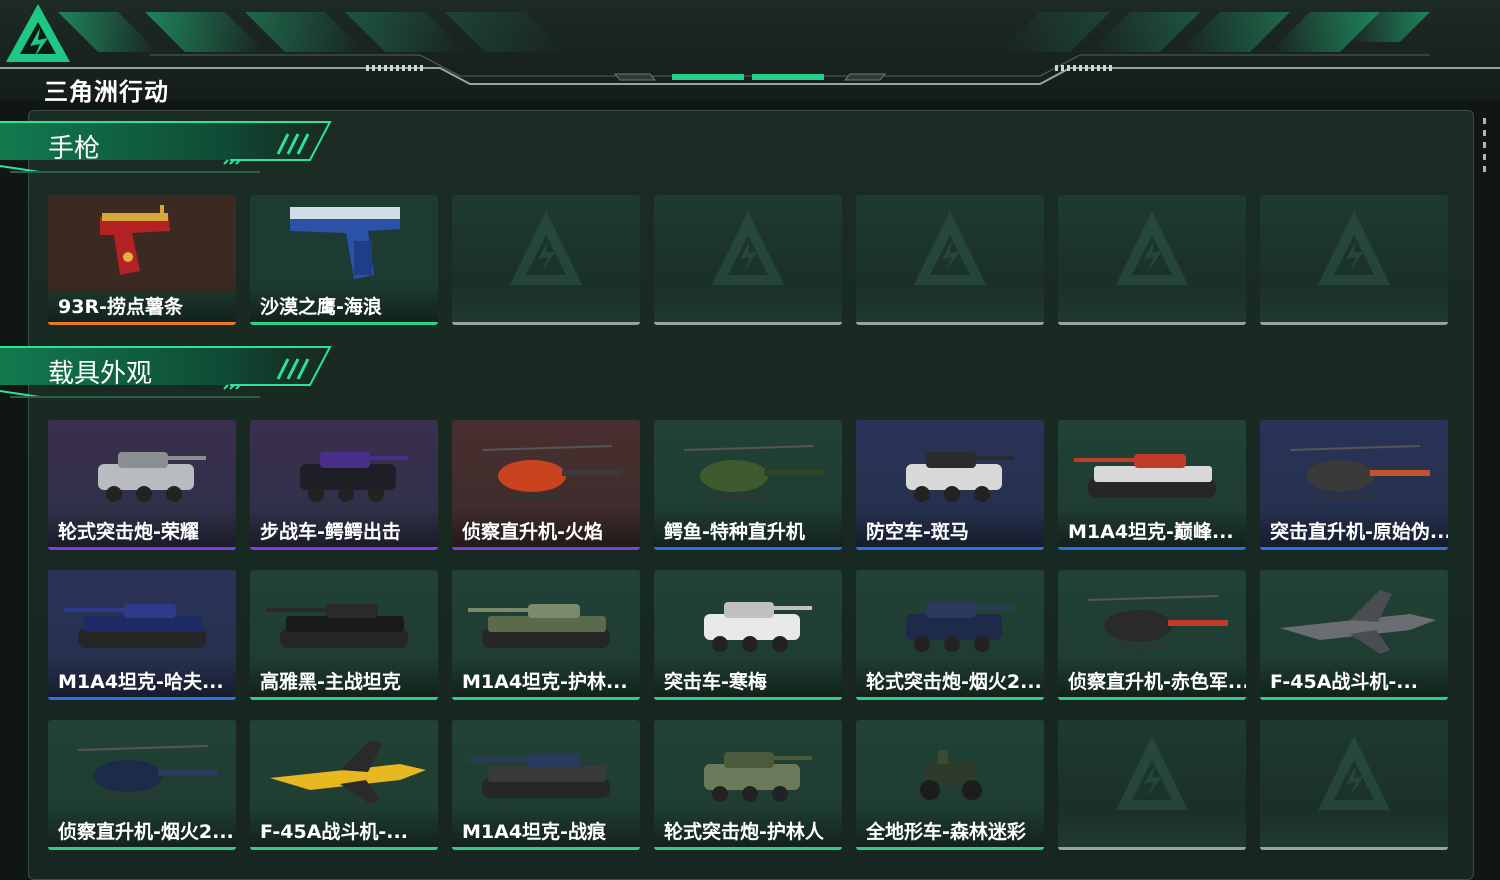 The image size is (1500, 880). I want to click on vehicle-skin-card: 轮式突击炮-荣耀, so click(142, 485).